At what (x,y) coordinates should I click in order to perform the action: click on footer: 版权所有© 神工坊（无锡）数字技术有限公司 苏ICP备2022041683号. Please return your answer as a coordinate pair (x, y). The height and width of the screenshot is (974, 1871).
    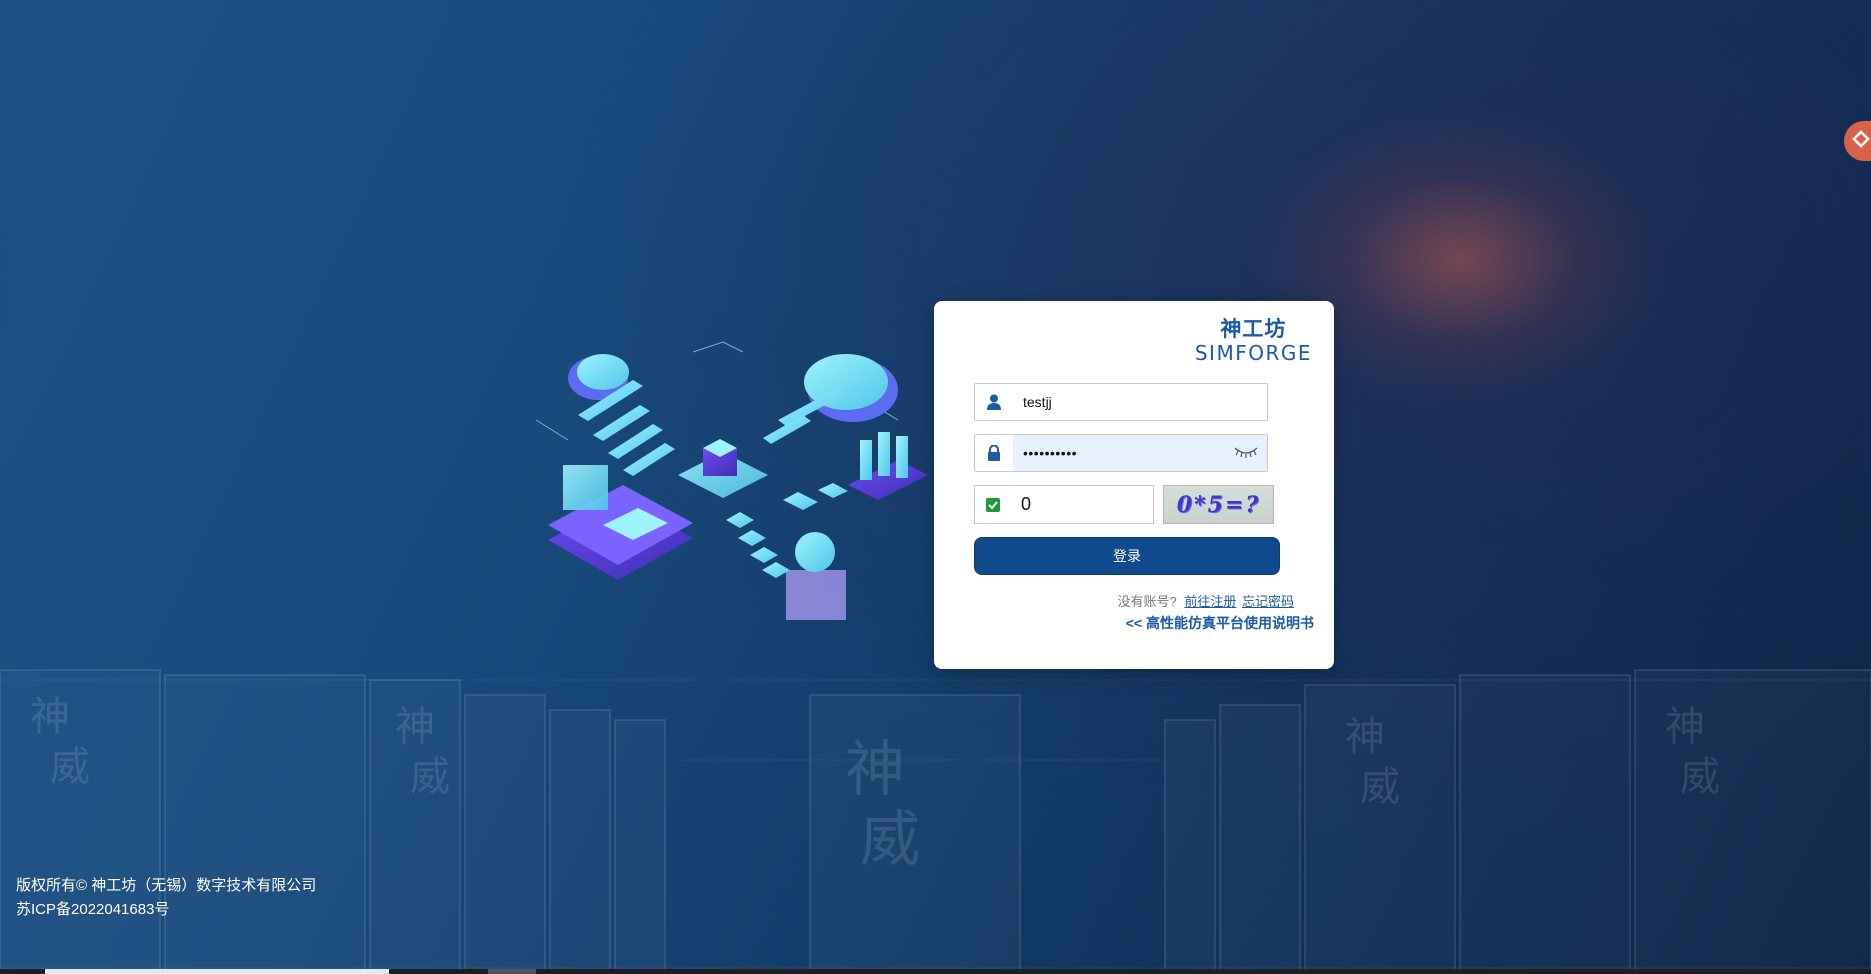
    Looking at the image, I should click on (166, 898).